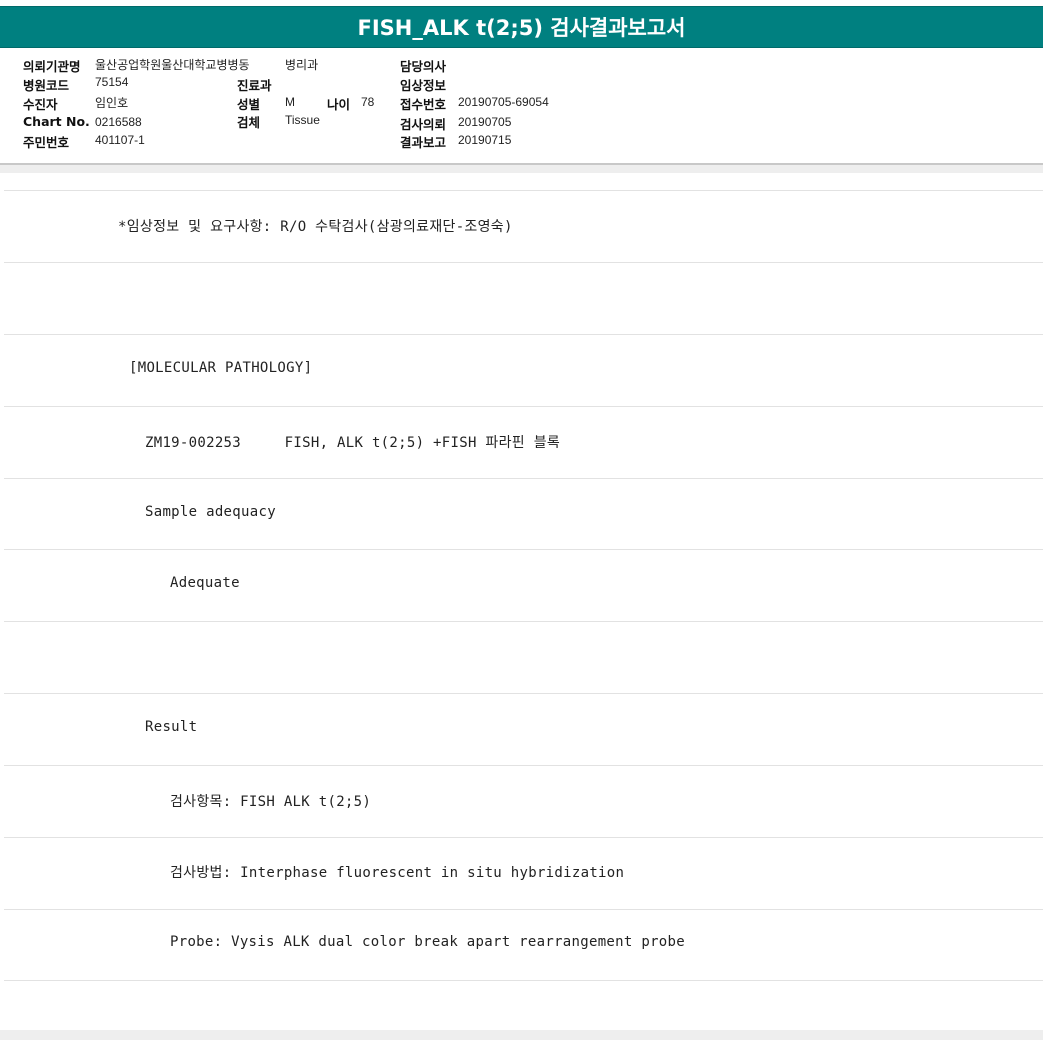 The image size is (1043, 1040). I want to click on chart-no-label: Chart No., so click(56, 121).